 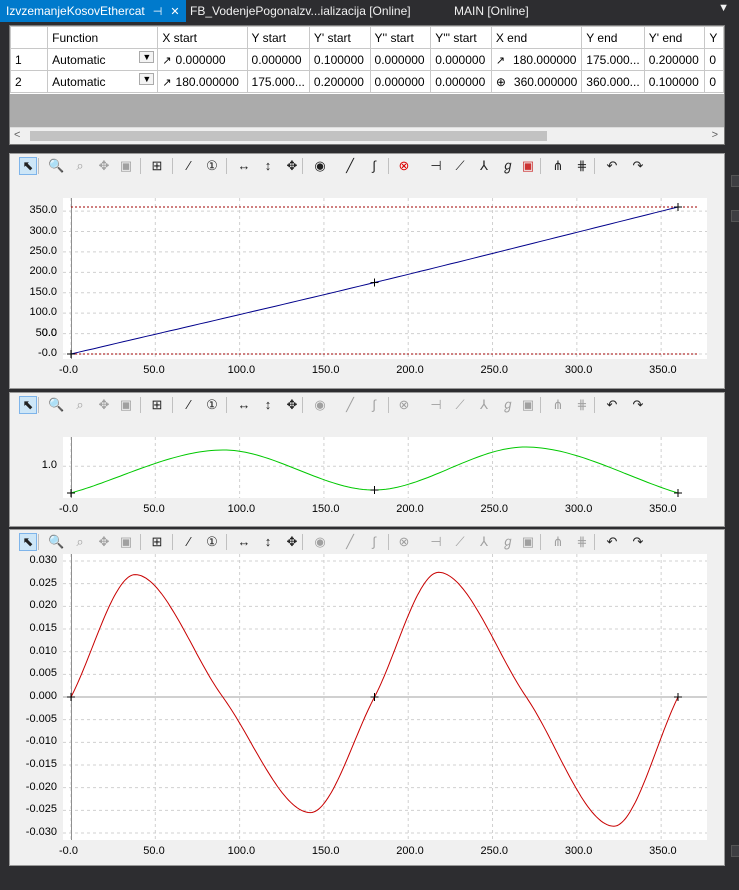 I want to click on y-start-cell: 0.000000, so click(x=278, y=59).